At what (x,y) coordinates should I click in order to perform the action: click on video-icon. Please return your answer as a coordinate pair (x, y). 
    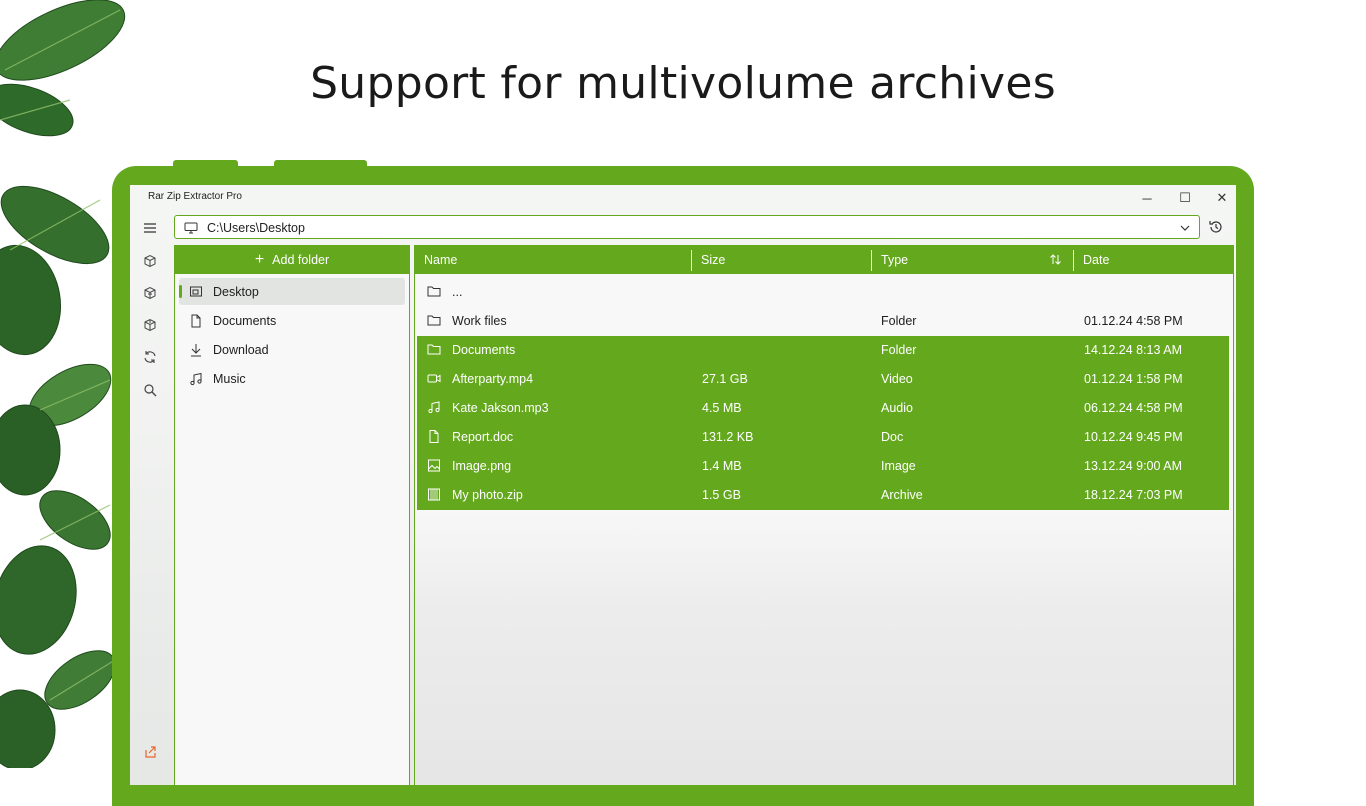
    Looking at the image, I should click on (434, 380).